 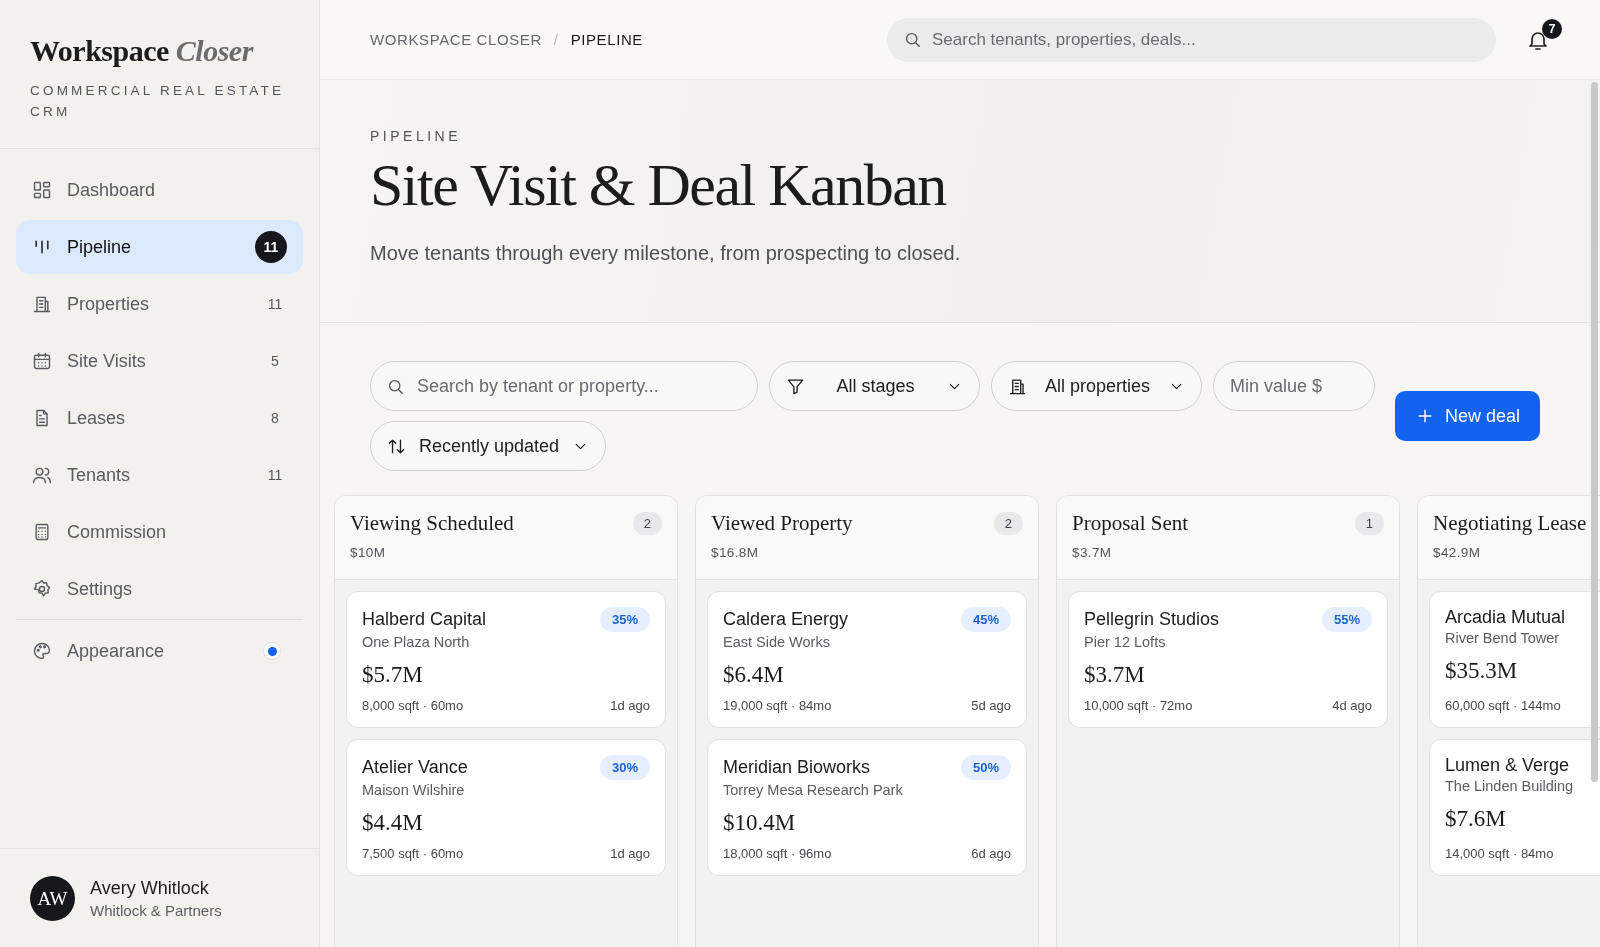 I want to click on user-company: Whitlock & Partners, so click(x=156, y=910).